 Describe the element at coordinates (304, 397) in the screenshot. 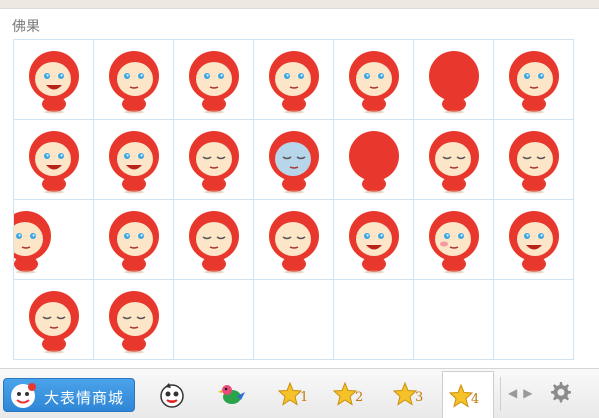

I see `star-tab-number: 1` at that location.